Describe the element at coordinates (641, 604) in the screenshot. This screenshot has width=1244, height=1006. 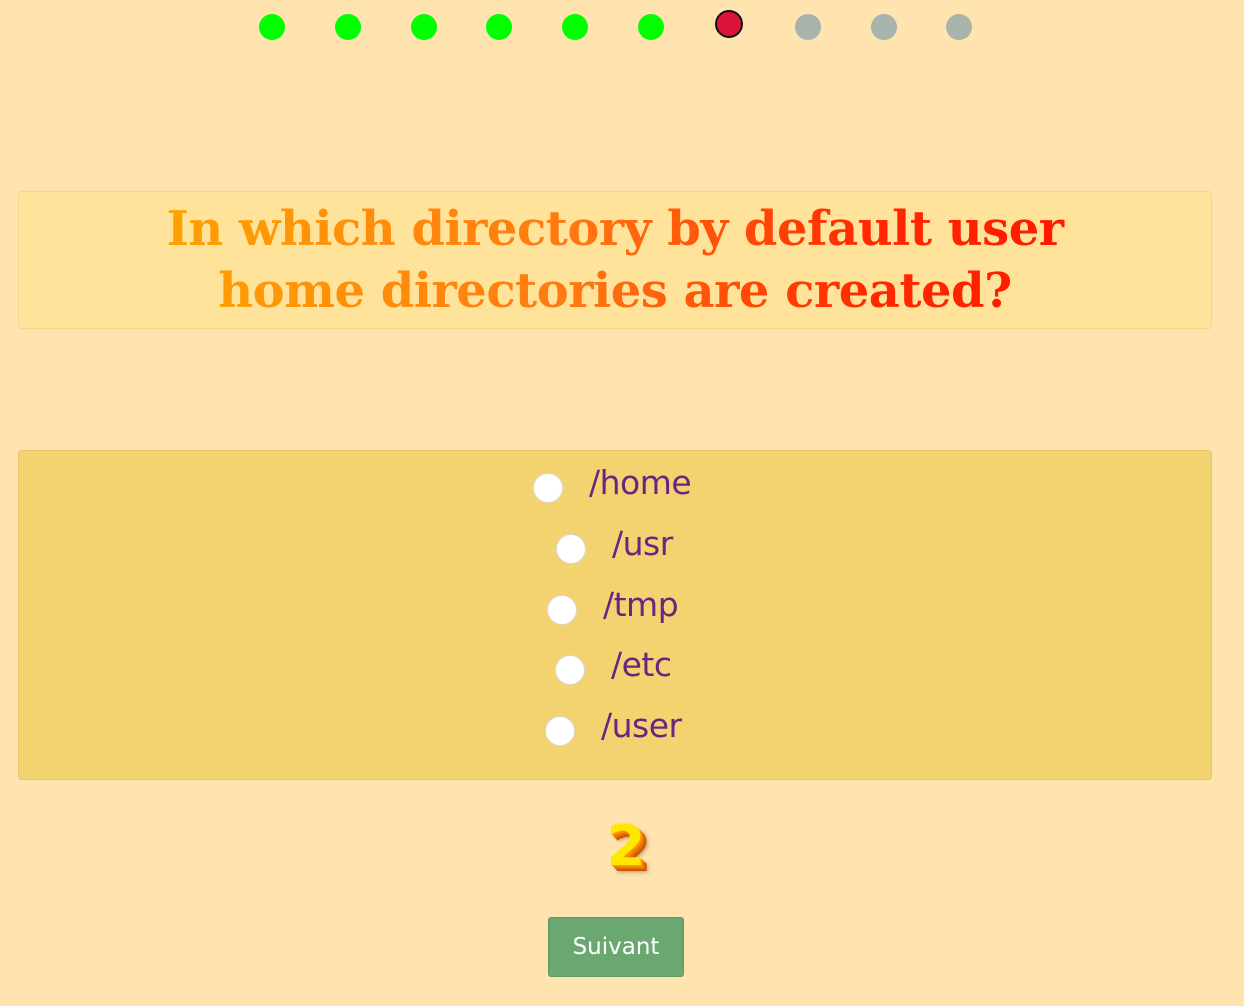
I see `answer-label: /tmp` at that location.